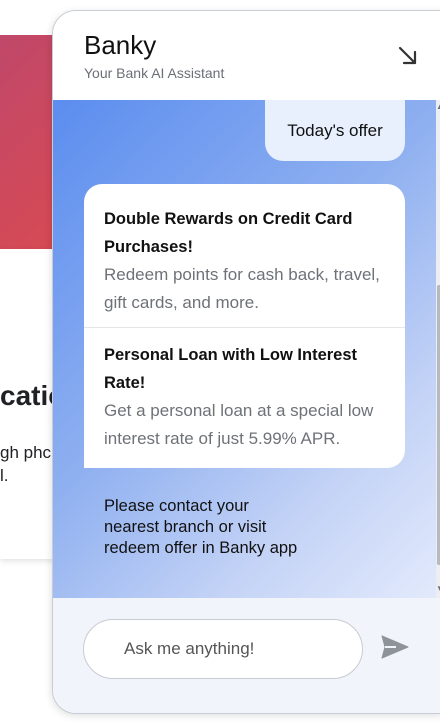 This screenshot has height=723, width=440. I want to click on background-text-line: gh phc, so click(26, 452).